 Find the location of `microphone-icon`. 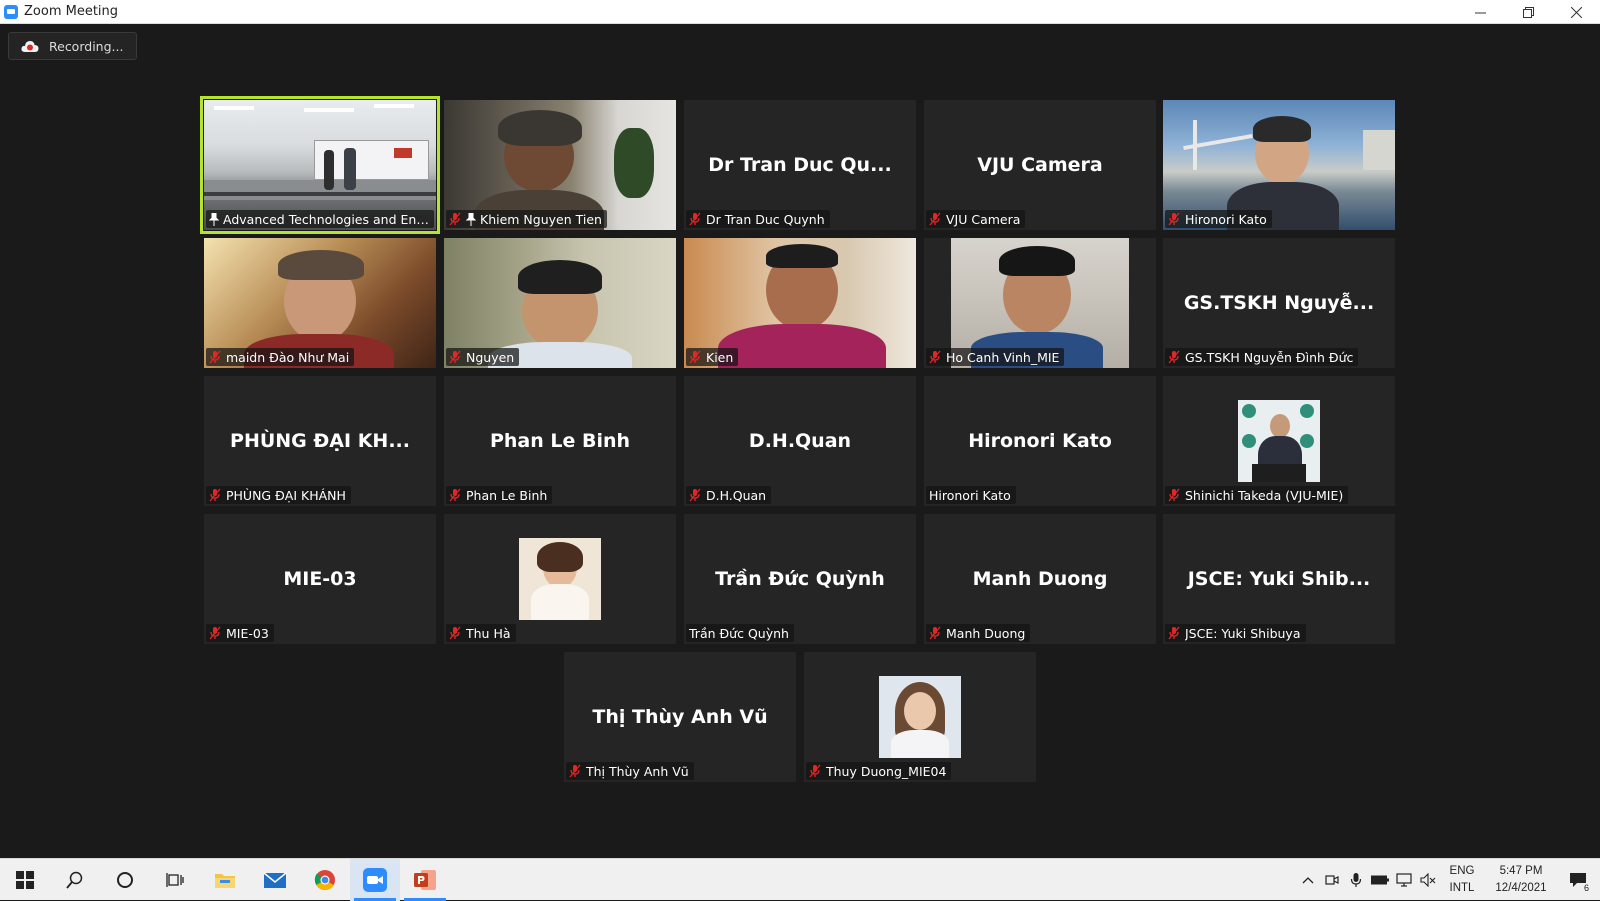

microphone-icon is located at coordinates (1356, 880).